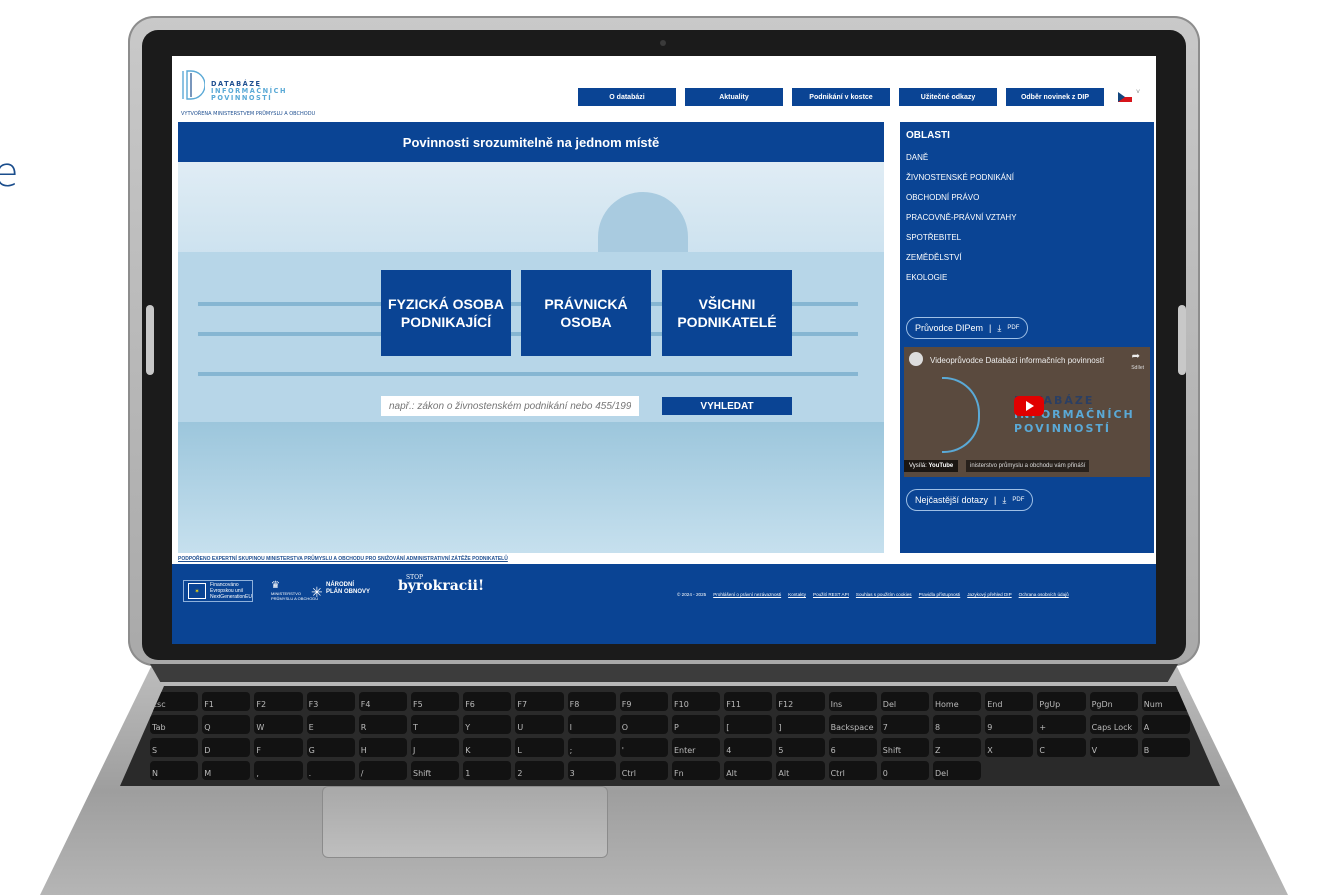 The image size is (1328, 895). I want to click on keyboard-key: R, so click(382, 724).